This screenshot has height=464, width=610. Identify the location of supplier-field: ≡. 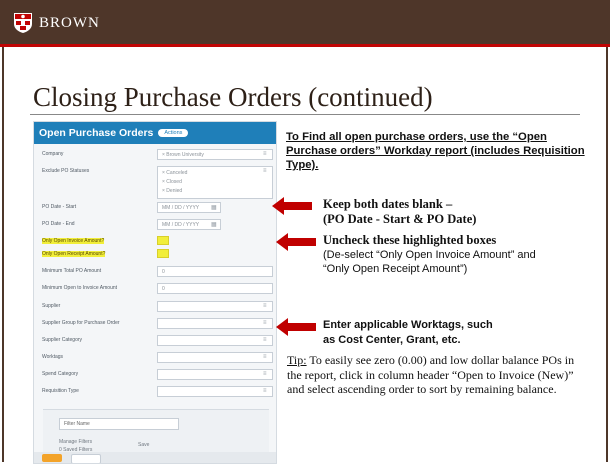
(215, 306).